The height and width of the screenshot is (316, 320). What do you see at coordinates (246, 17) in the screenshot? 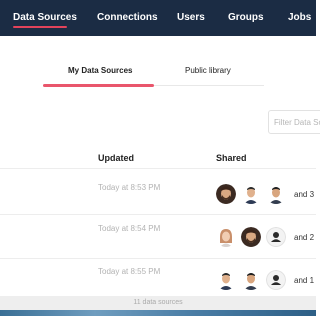
I see `nav-groups: Groups` at bounding box center [246, 17].